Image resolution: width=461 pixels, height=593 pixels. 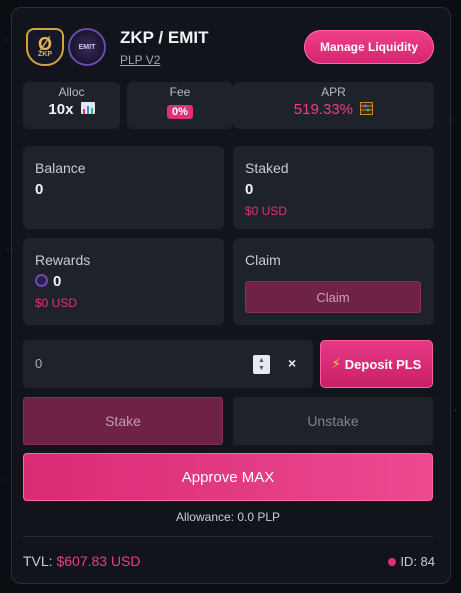 I want to click on bar-chart-icon, so click(x=87, y=108).